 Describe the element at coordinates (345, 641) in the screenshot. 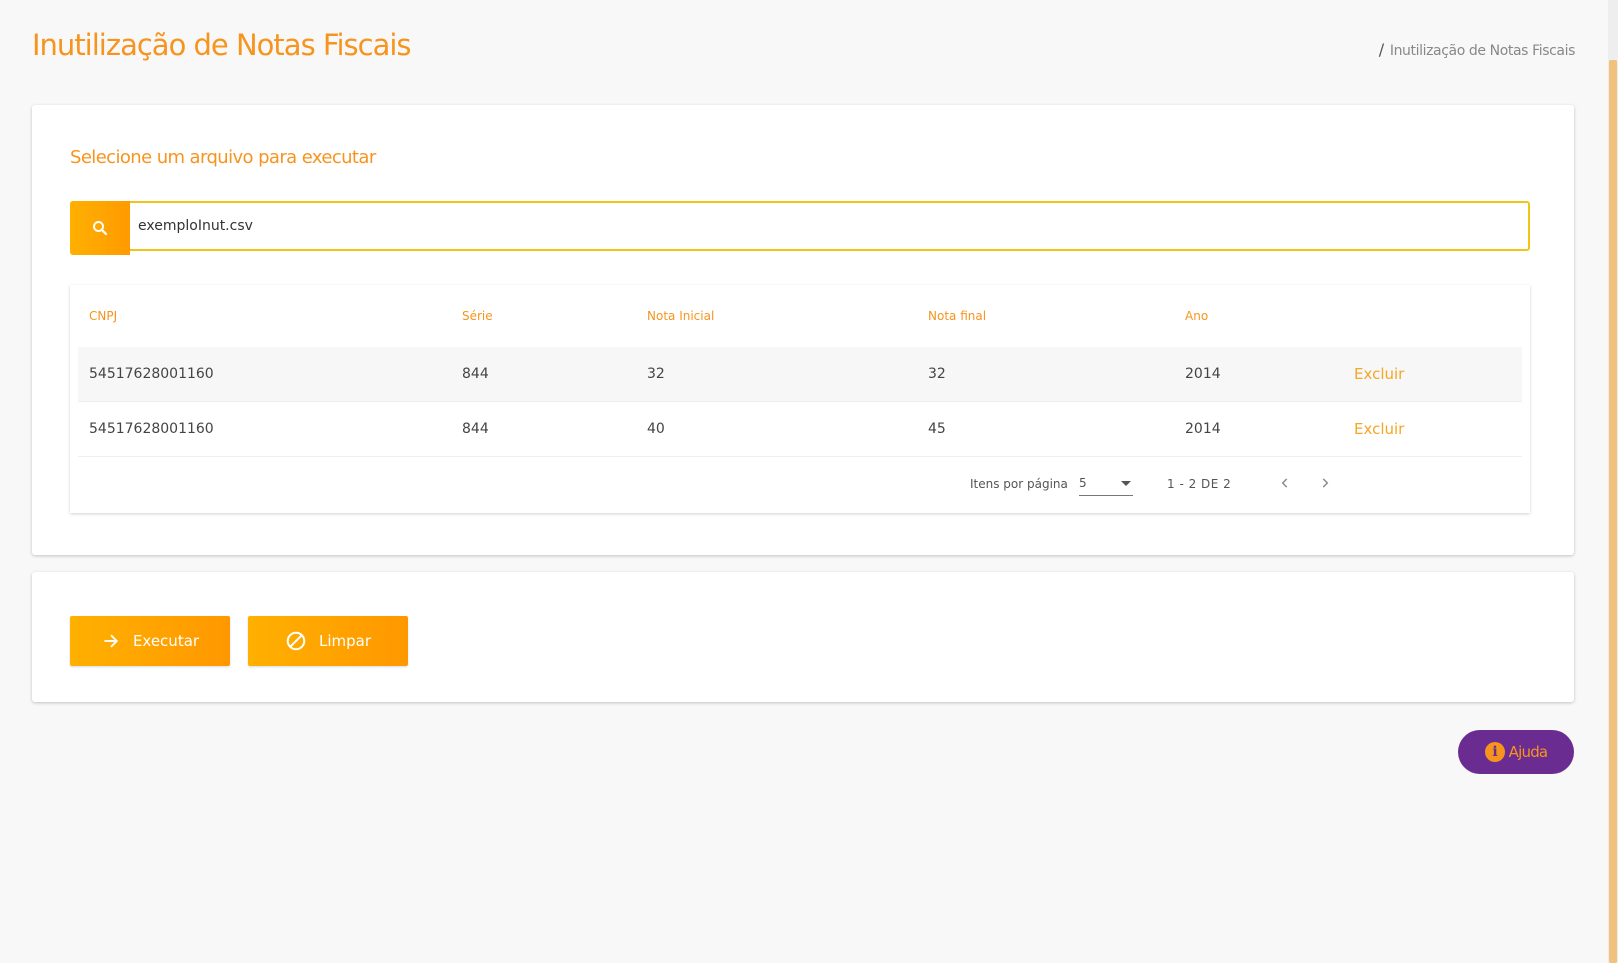

I see `clear-button-label: Limpar` at that location.